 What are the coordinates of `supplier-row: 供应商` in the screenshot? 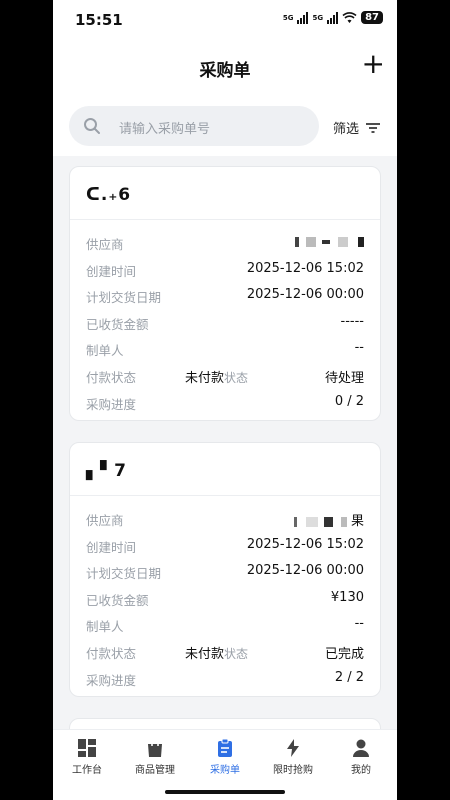 It's located at (225, 243).